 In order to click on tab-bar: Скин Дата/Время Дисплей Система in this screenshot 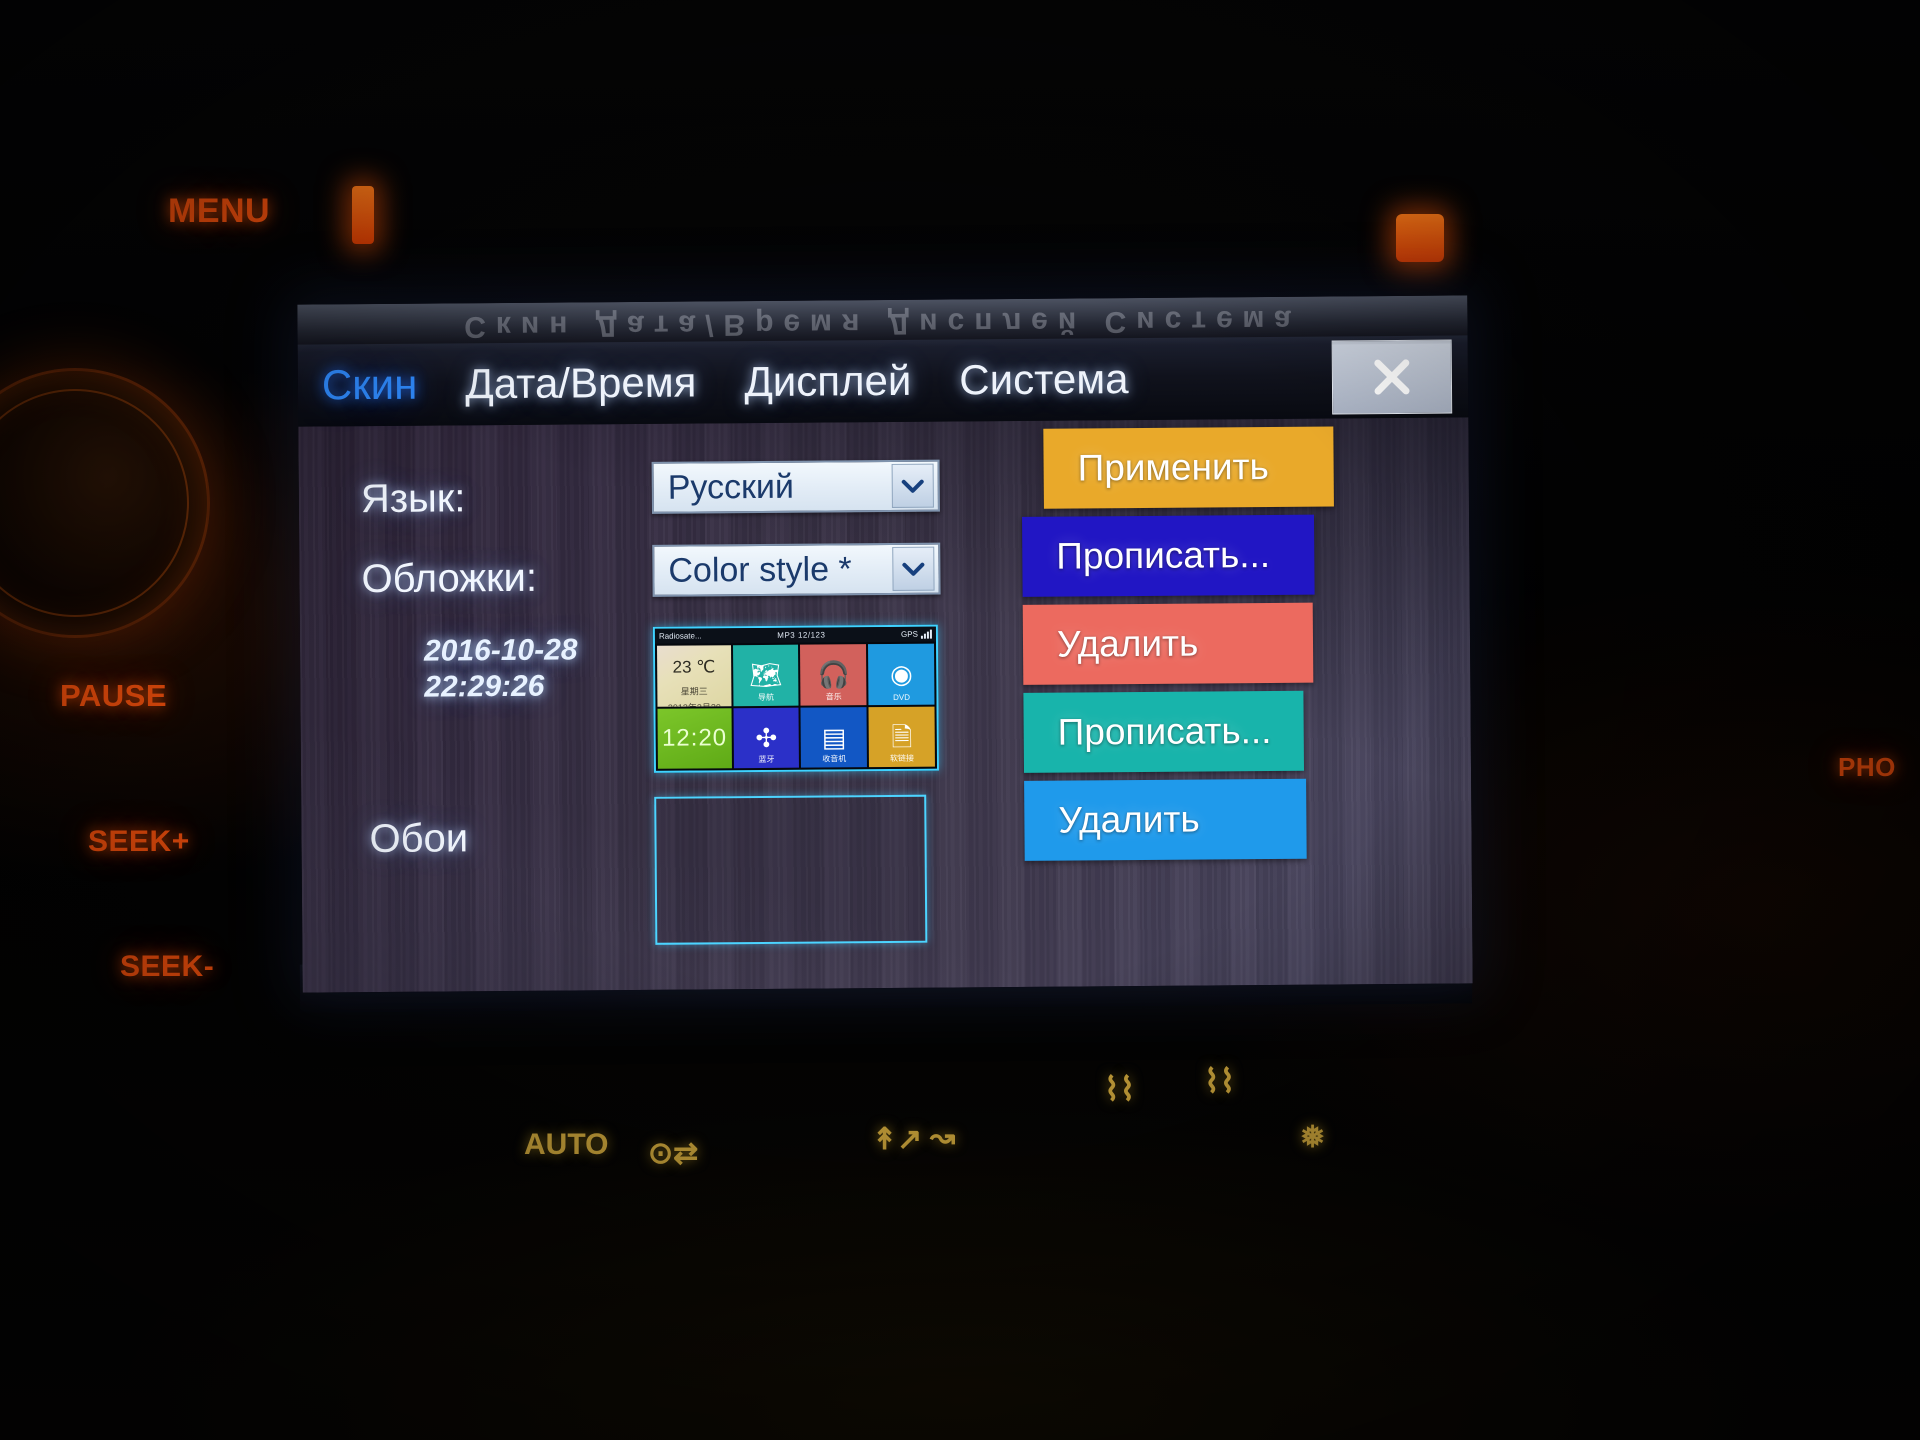, I will do `click(883, 381)`.